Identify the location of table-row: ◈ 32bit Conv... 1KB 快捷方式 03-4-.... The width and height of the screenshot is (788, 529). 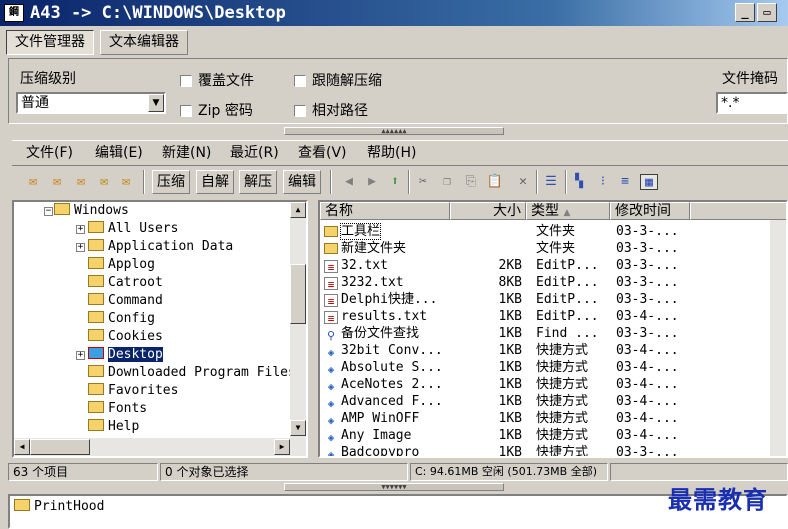
(553, 350).